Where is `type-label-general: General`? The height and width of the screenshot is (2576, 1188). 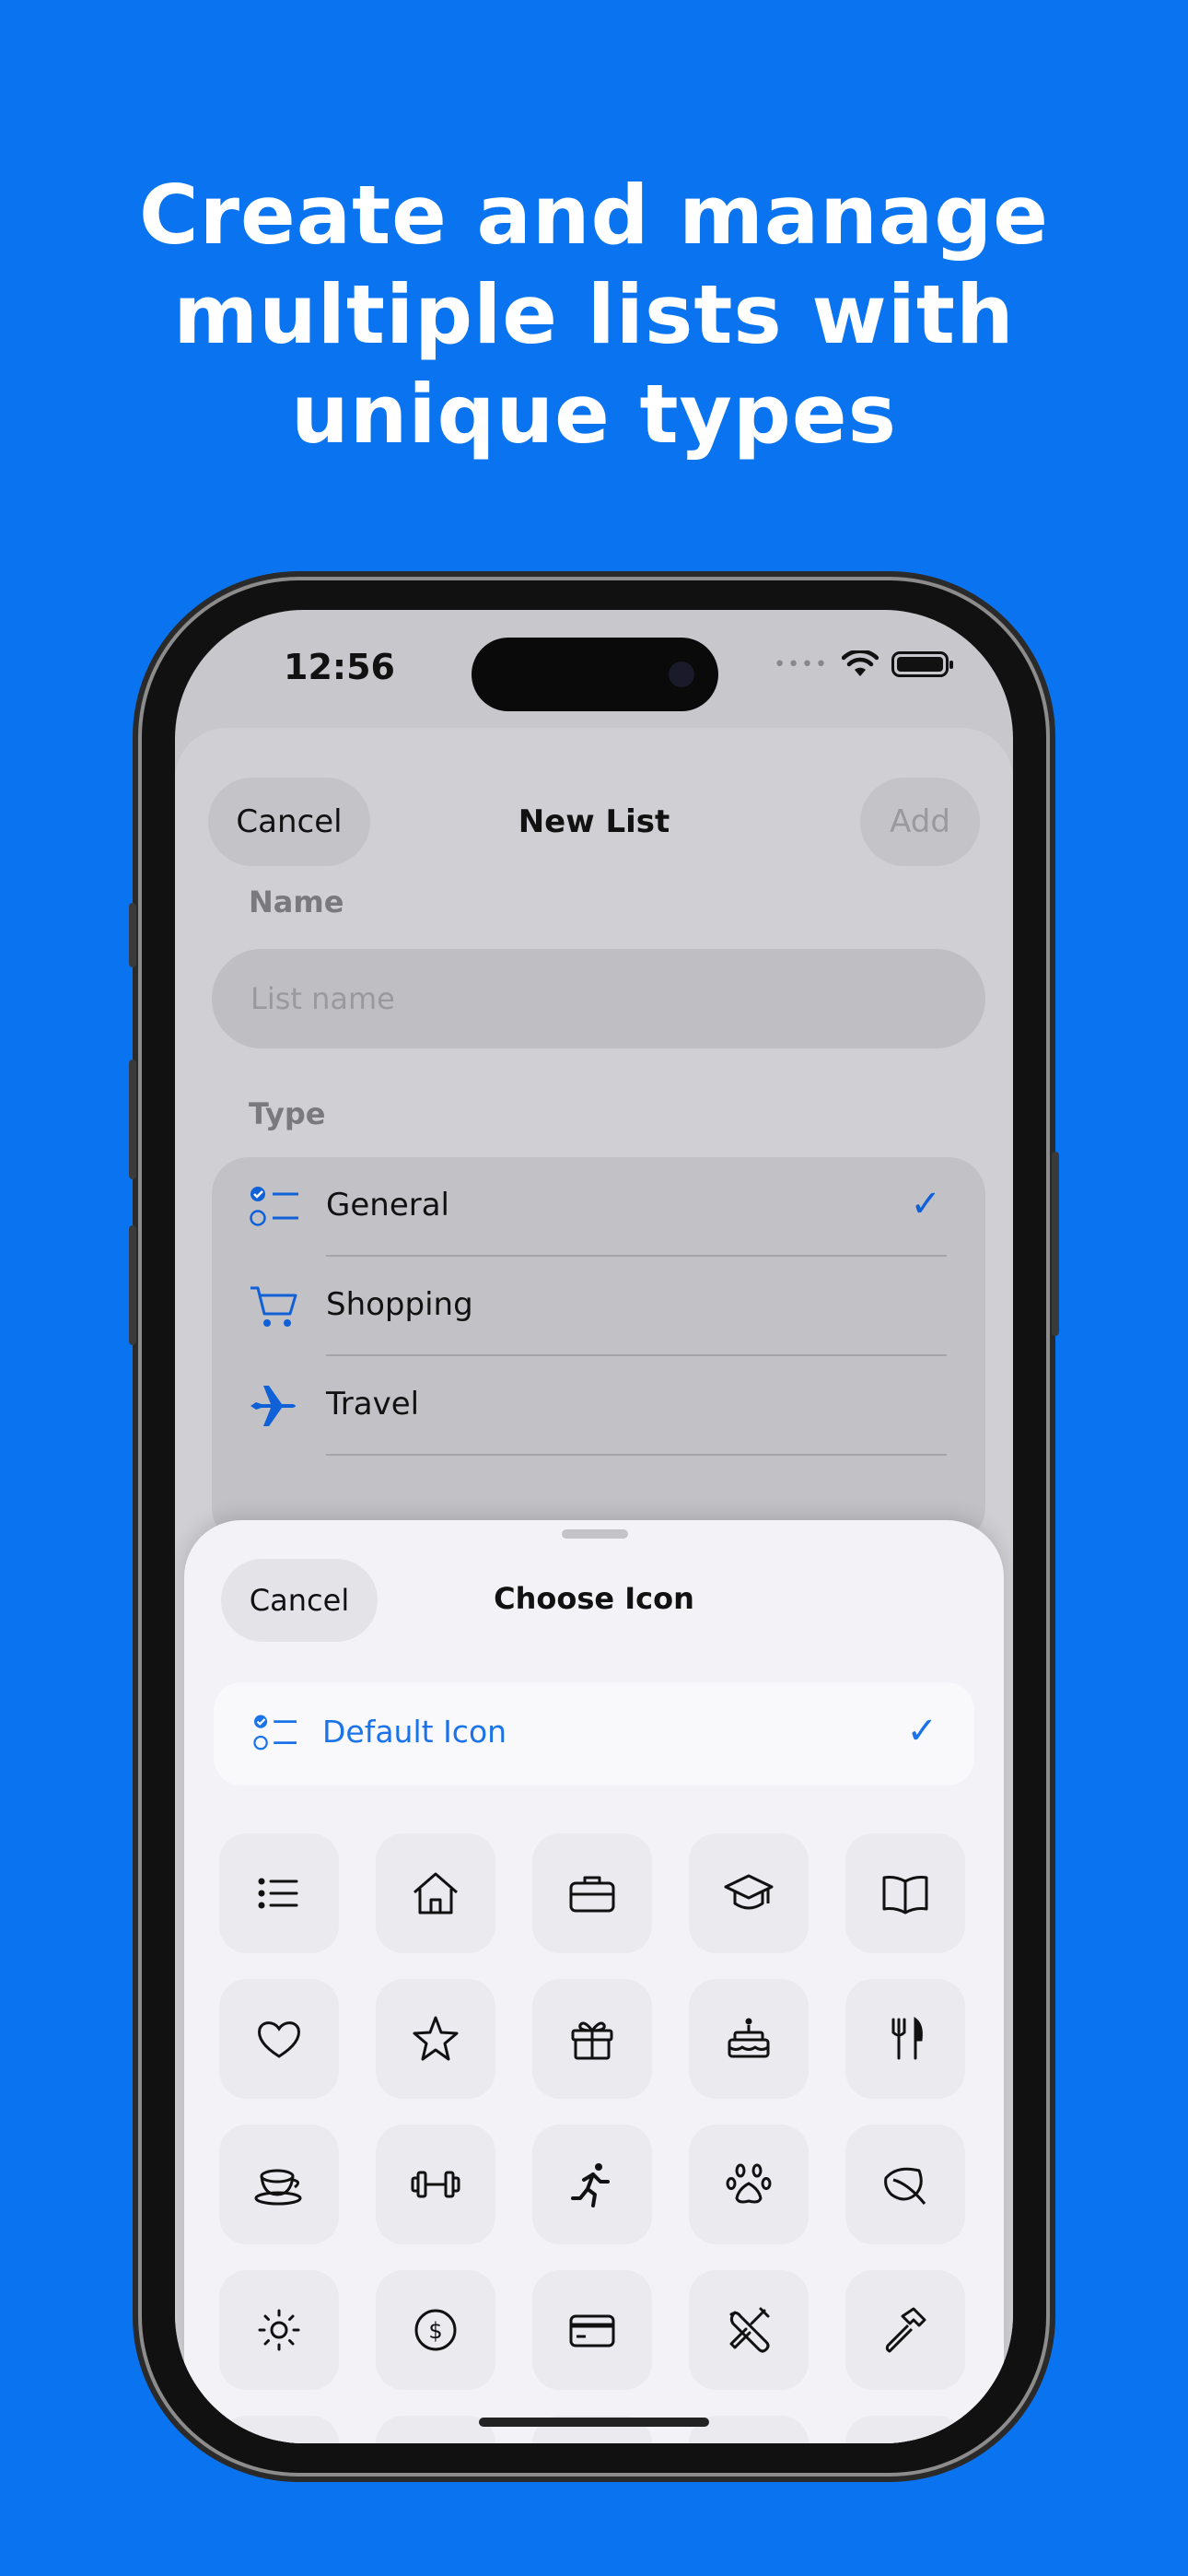 type-label-general: General is located at coordinates (387, 1205).